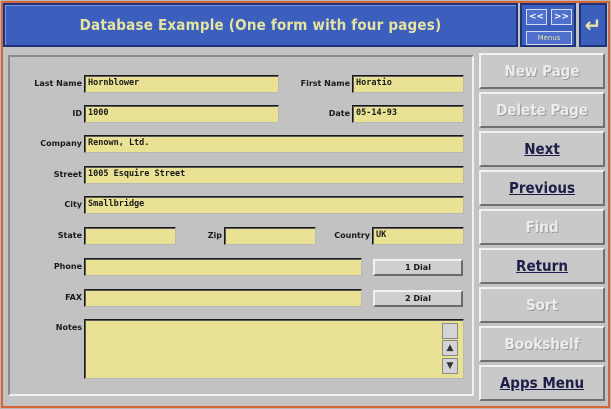 The image size is (611, 409). What do you see at coordinates (542, 71) in the screenshot?
I see `new-page-button: New Page` at bounding box center [542, 71].